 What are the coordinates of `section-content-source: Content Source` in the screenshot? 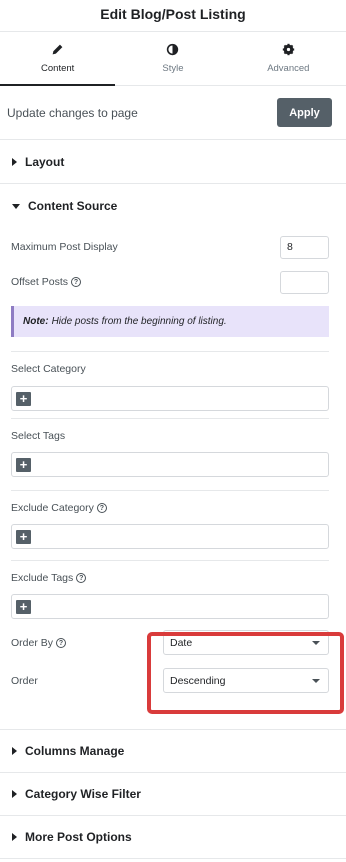 It's located at (173, 206).